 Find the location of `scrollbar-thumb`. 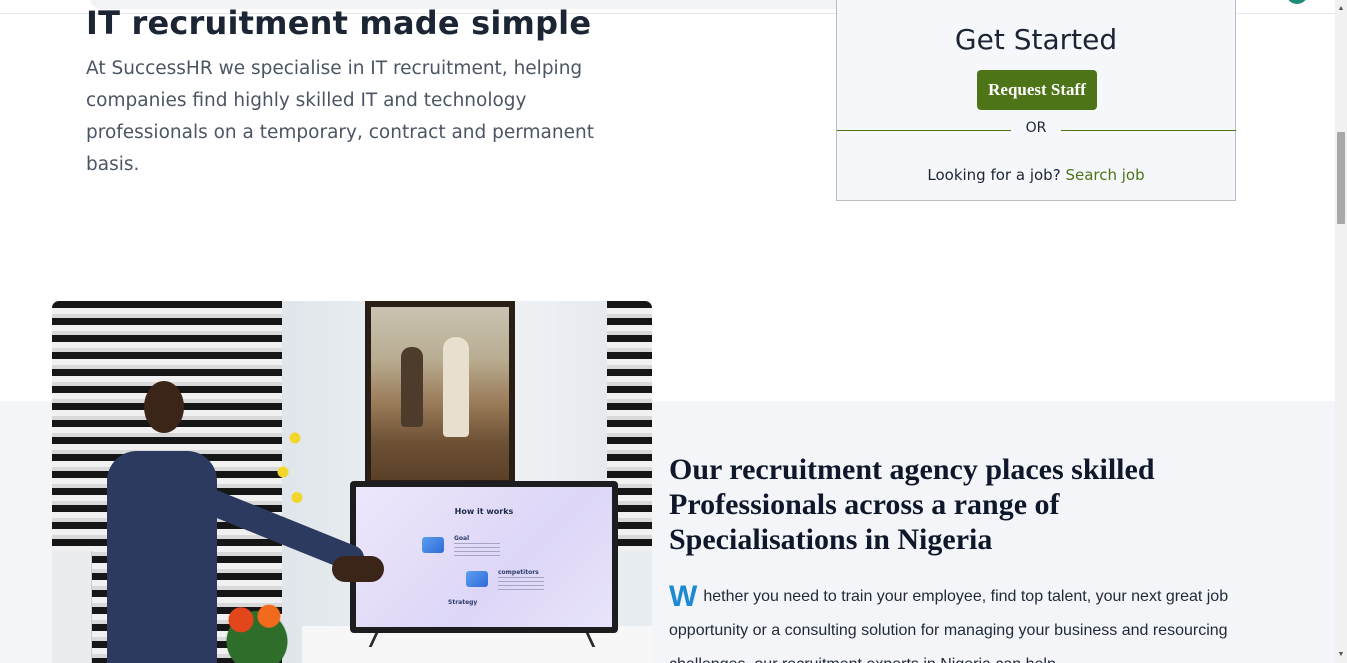

scrollbar-thumb is located at coordinates (1341, 178).